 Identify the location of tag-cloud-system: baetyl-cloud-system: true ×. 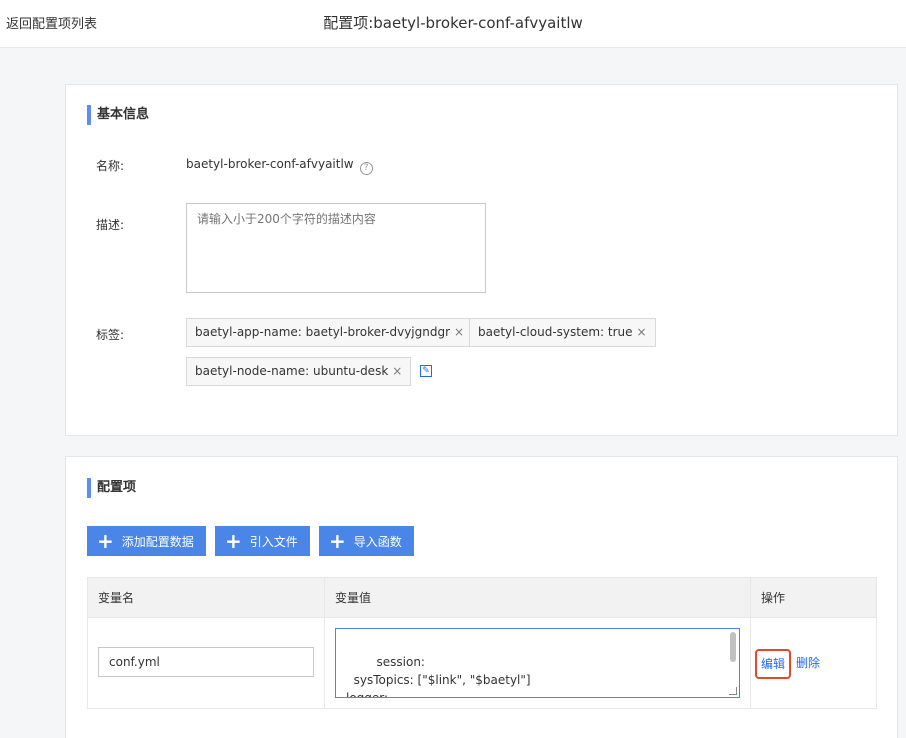
(562, 332).